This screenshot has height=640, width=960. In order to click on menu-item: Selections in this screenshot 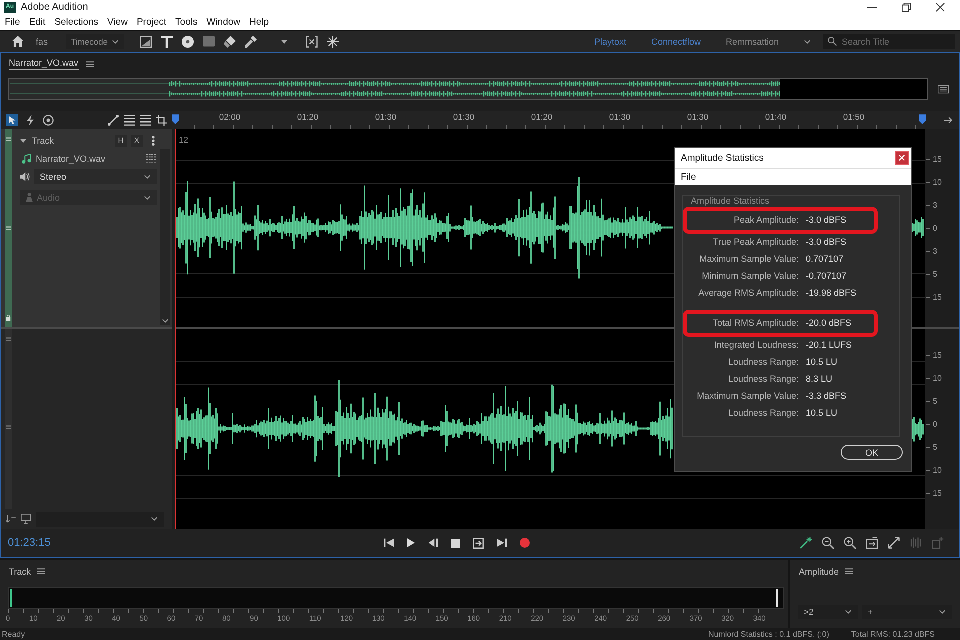, I will do `click(76, 22)`.